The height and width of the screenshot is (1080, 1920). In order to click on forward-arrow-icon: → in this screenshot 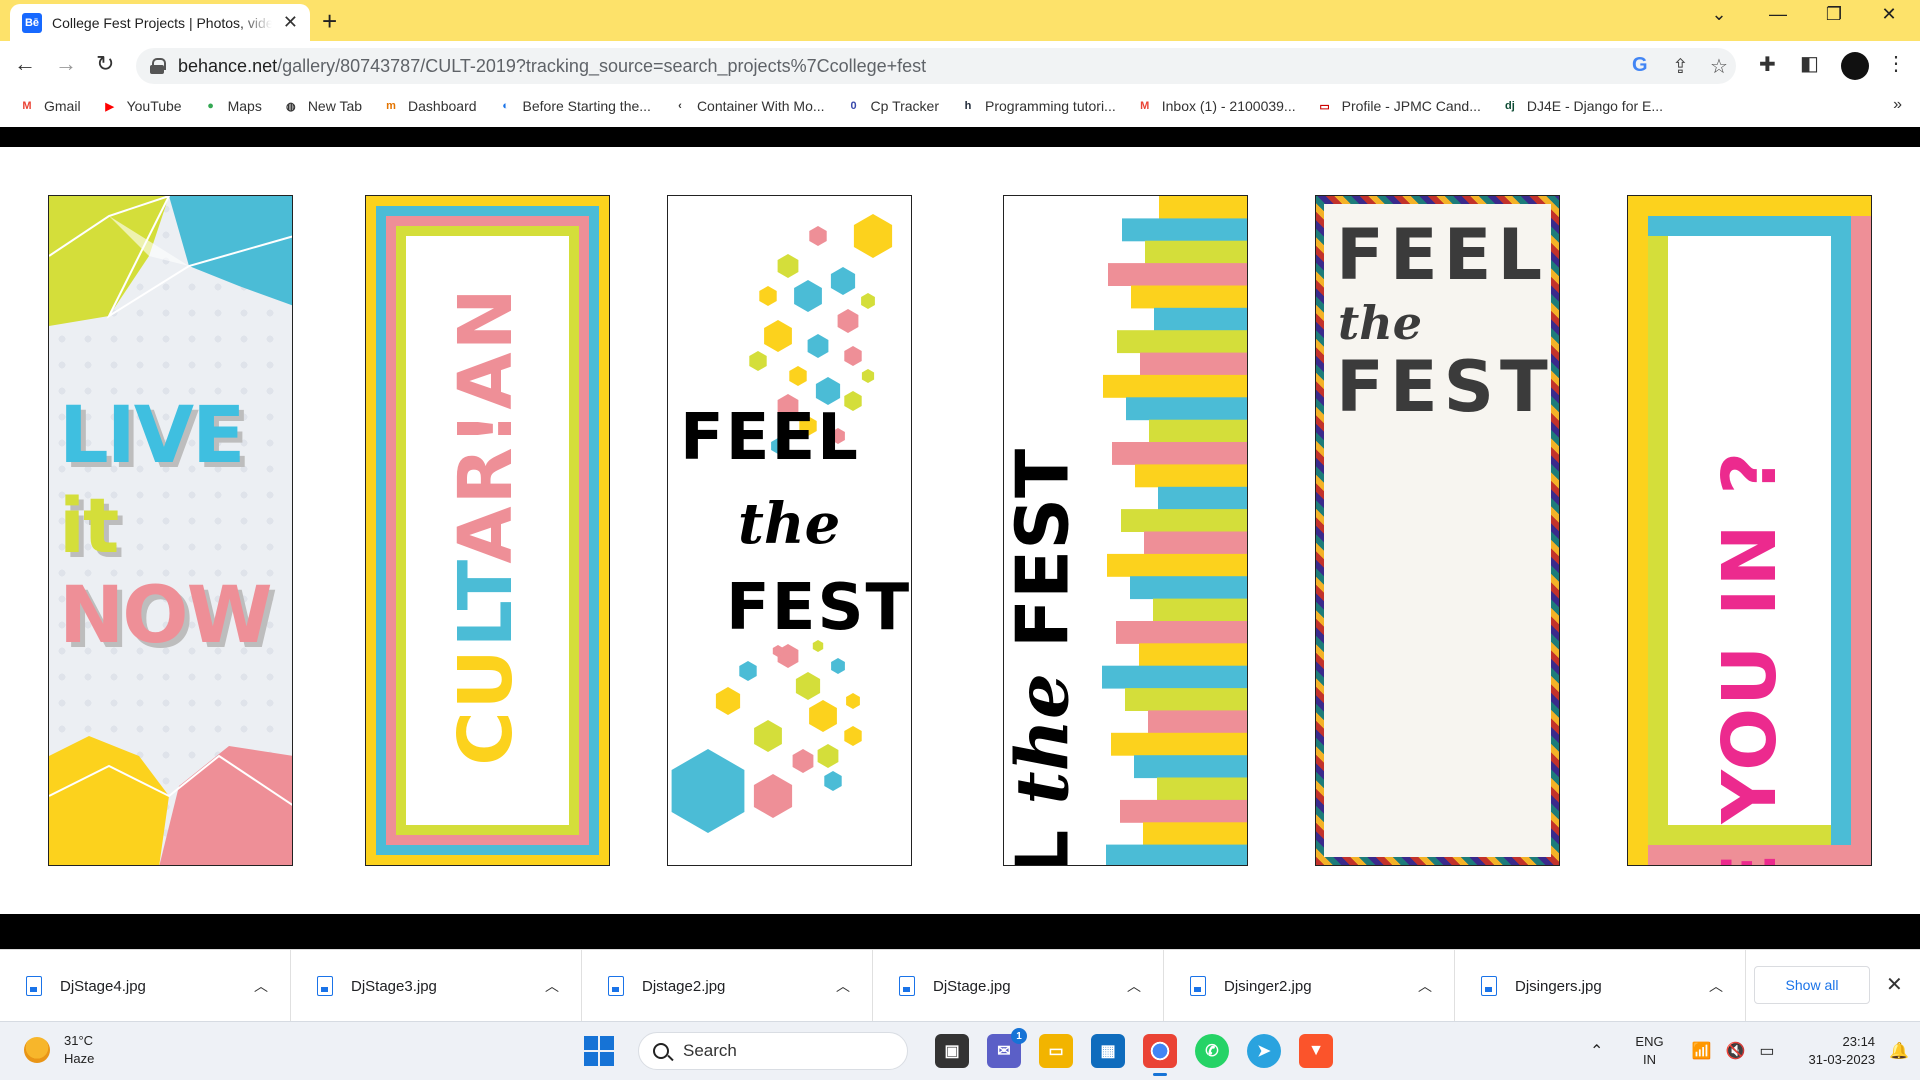, I will do `click(66, 64)`.